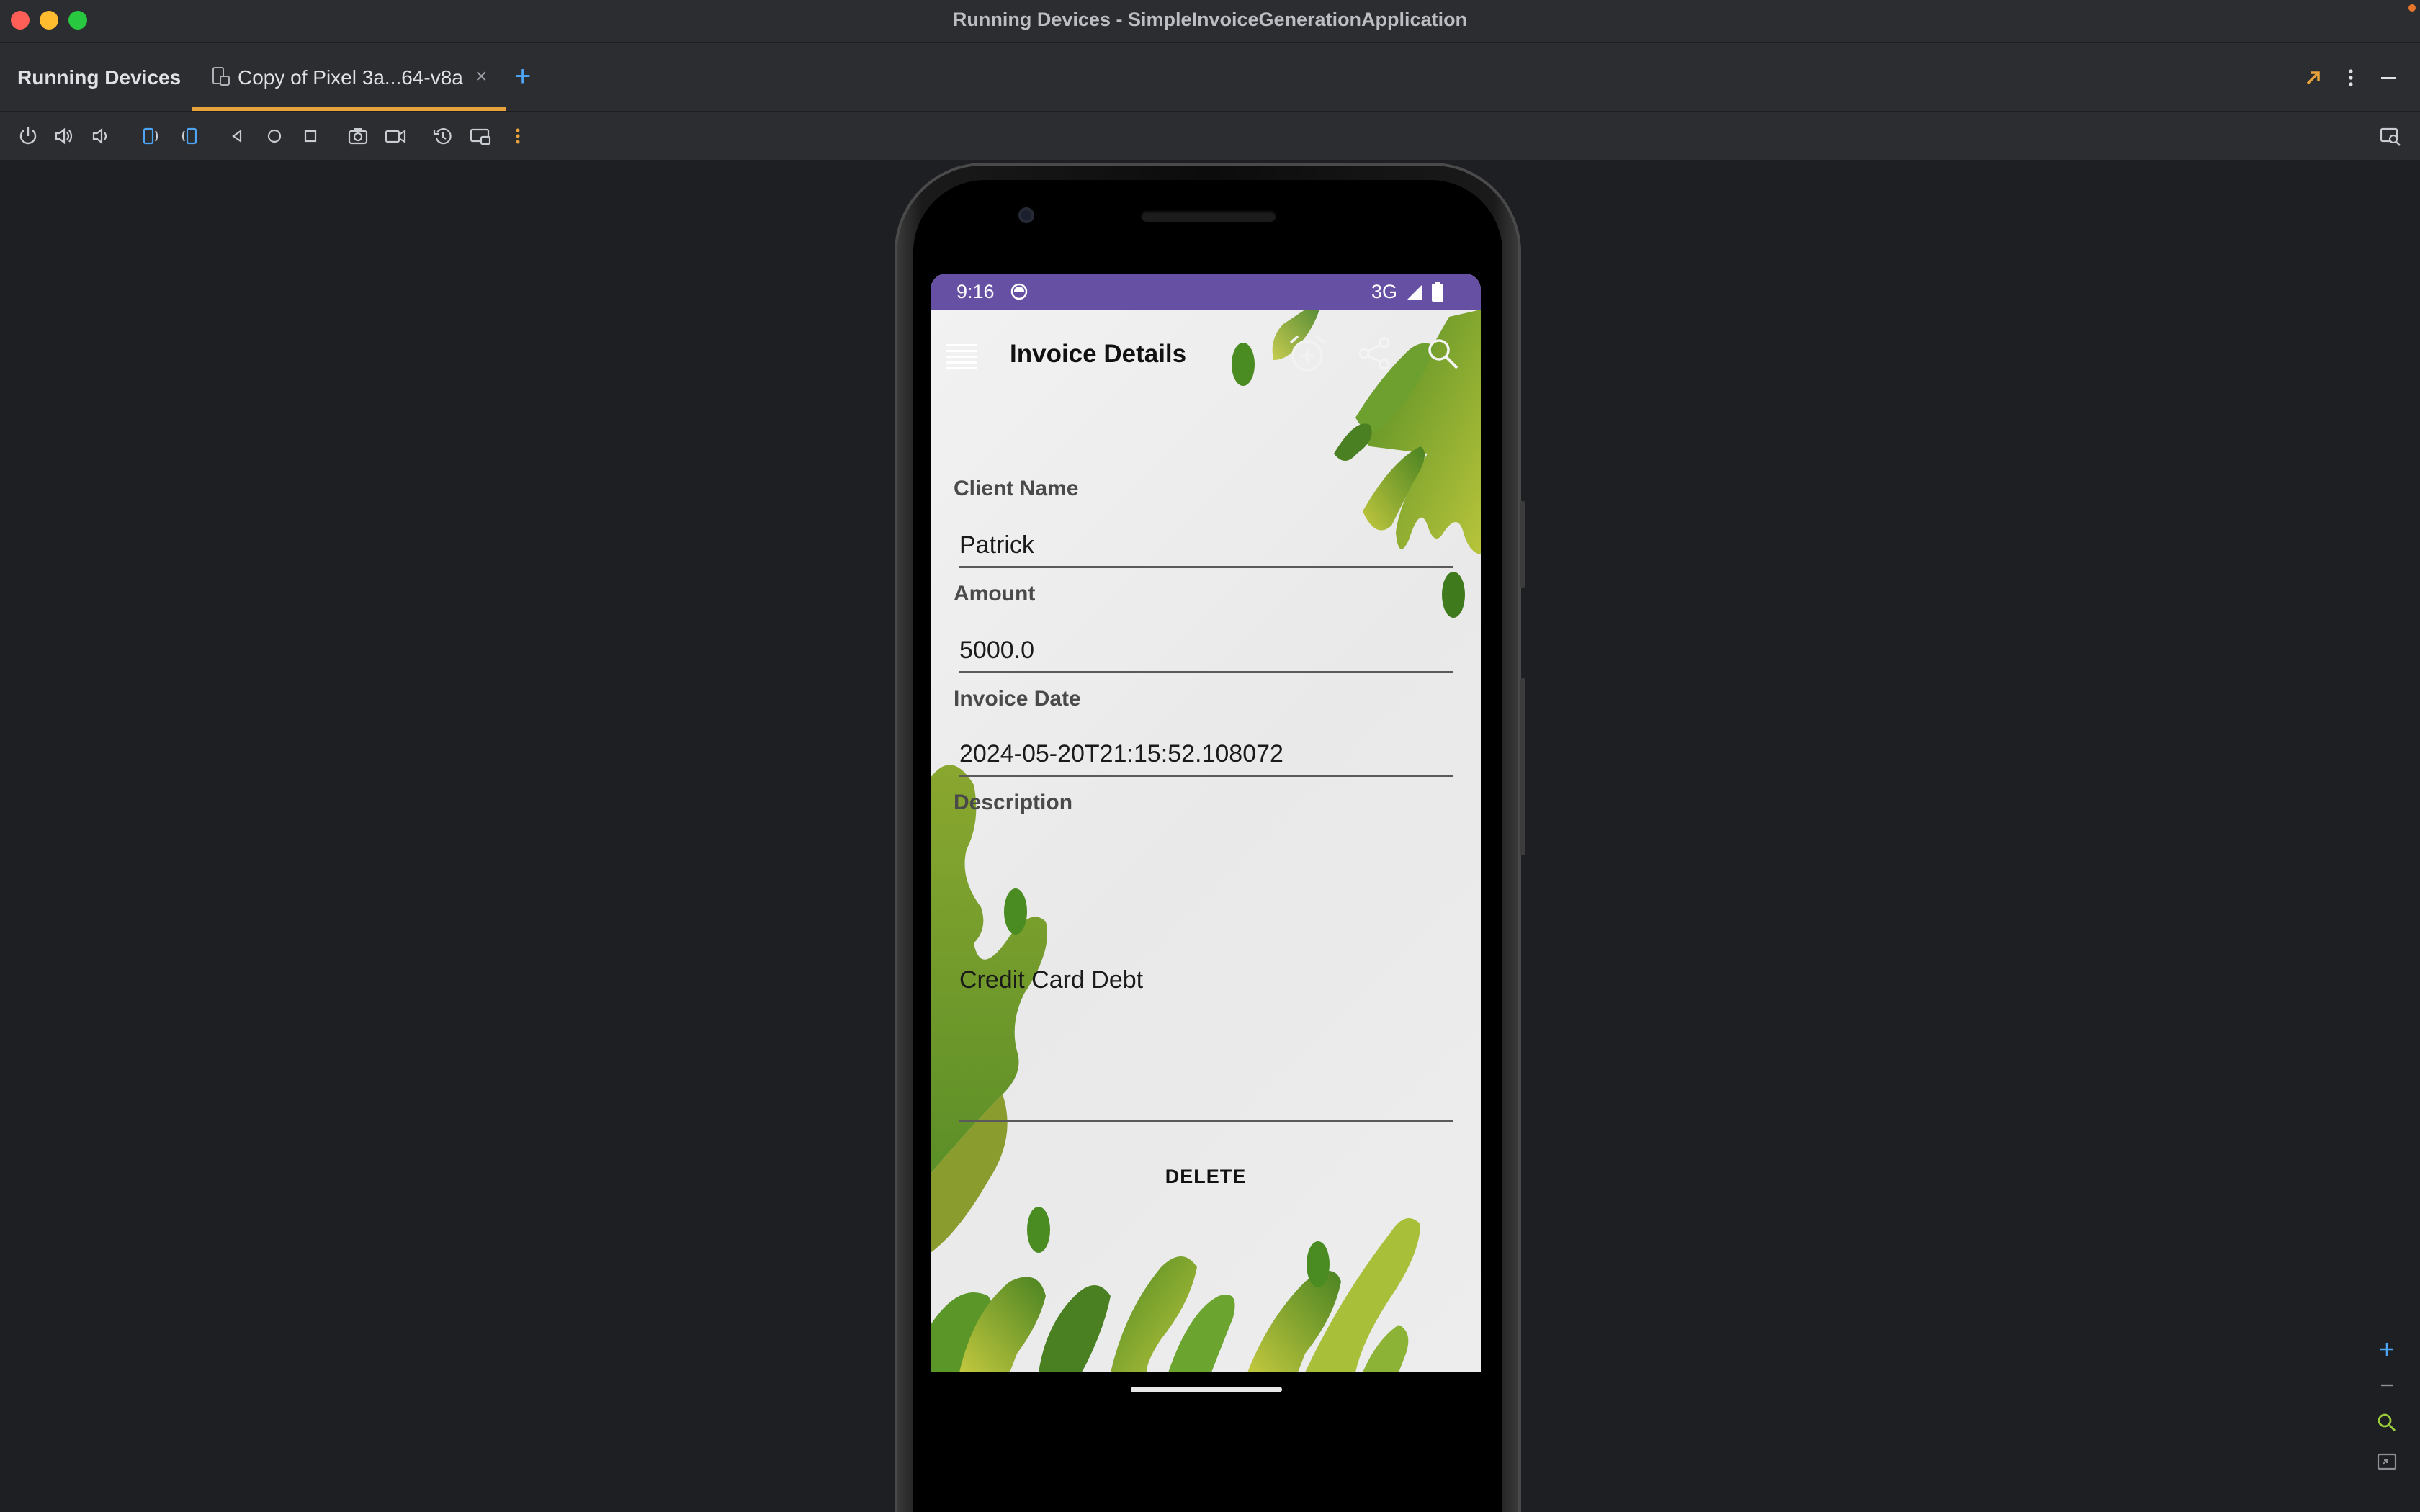 This screenshot has height=1512, width=2420. What do you see at coordinates (150, 136) in the screenshot?
I see `rotate-left-icon` at bounding box center [150, 136].